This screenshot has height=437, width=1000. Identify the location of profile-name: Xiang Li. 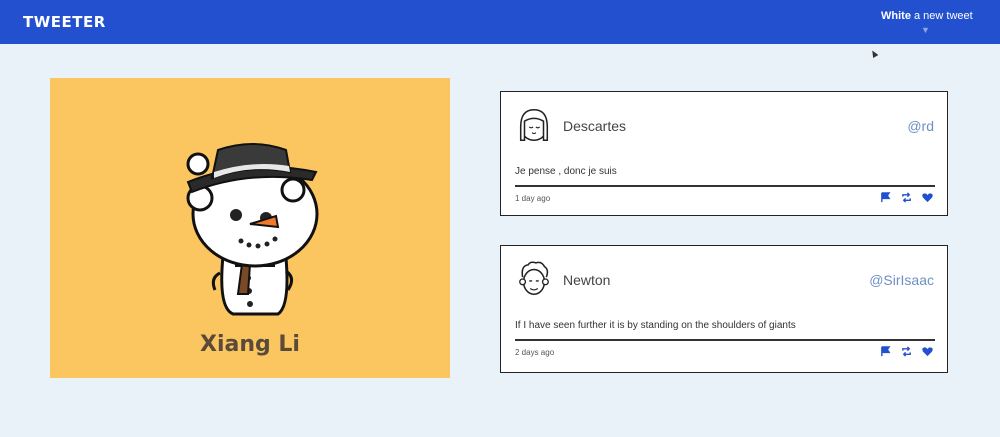
(250, 344).